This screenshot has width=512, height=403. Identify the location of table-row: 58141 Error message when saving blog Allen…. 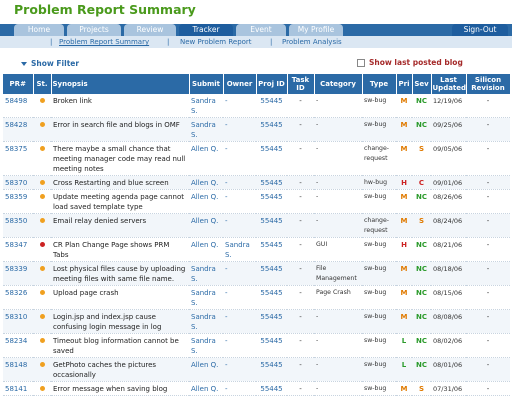
(256, 388).